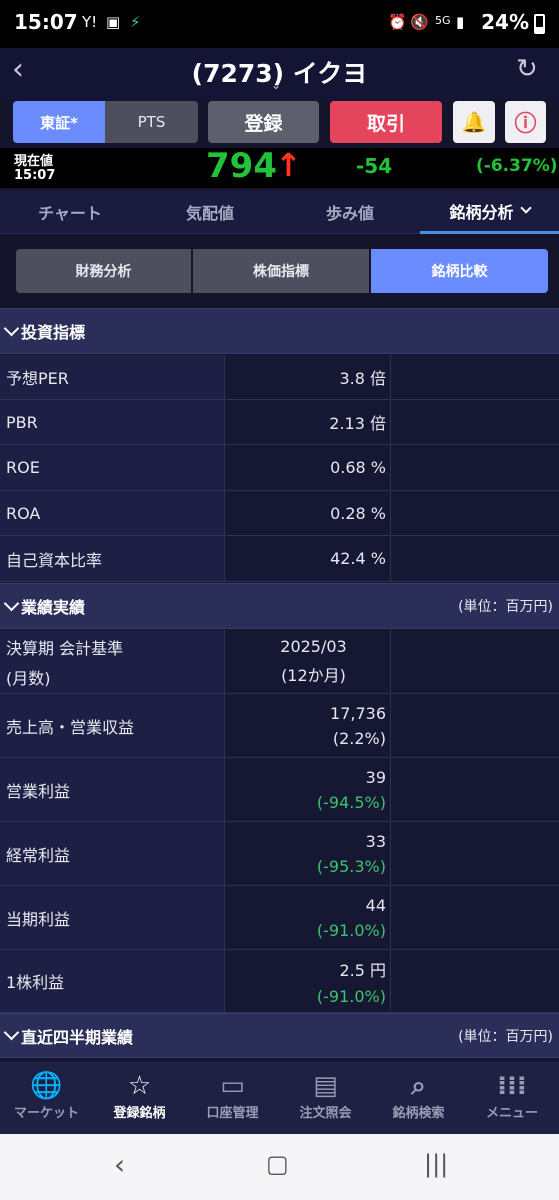 The height and width of the screenshot is (1200, 559). Describe the element at coordinates (386, 122) in the screenshot. I see `trade-button: 取引` at that location.